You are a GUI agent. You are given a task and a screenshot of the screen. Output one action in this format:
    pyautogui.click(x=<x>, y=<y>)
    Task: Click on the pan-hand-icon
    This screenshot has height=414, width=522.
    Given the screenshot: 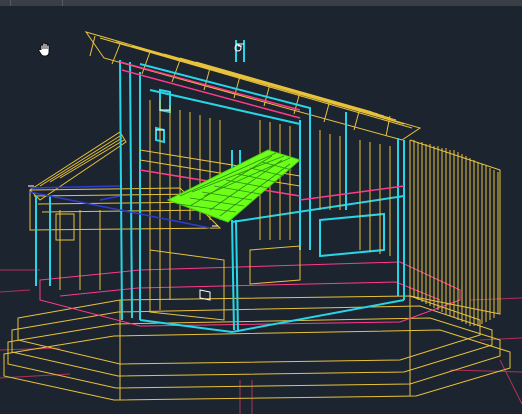 What is the action you would take?
    pyautogui.click(x=45, y=50)
    